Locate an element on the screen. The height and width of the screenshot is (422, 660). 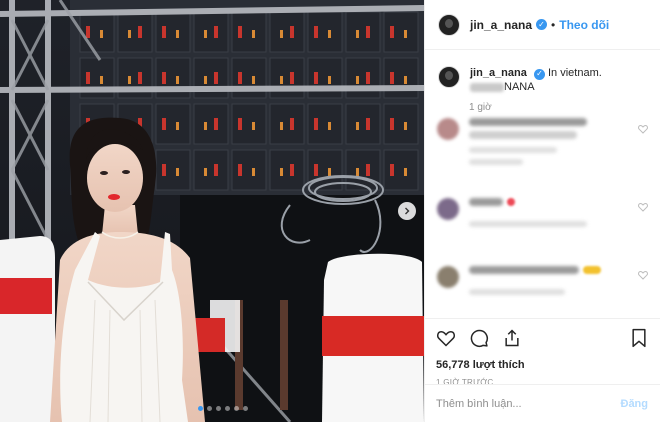
share-icon is located at coordinates (512, 338).